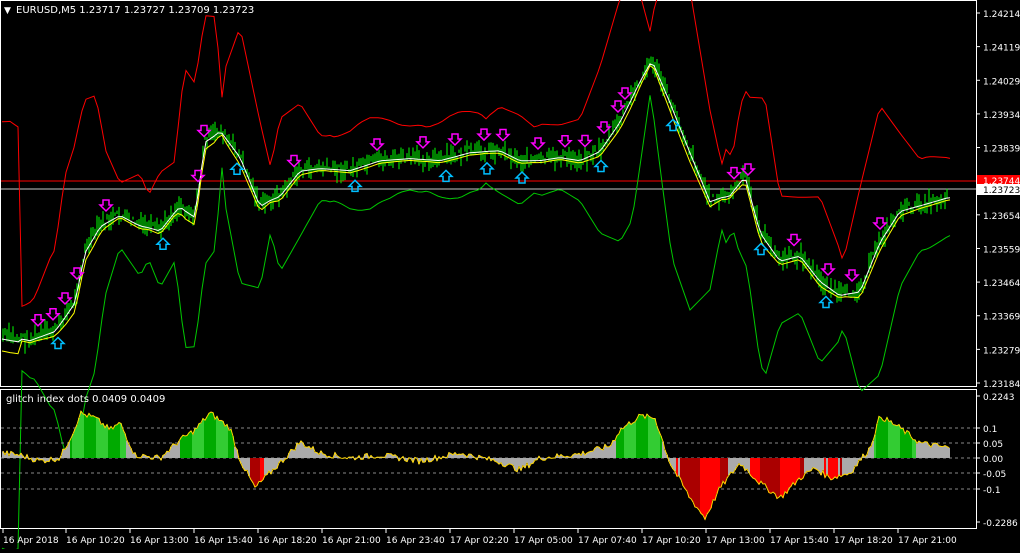 The width and height of the screenshot is (1020, 553). I want to click on indicator-level-label: -0.2286, so click(1000, 524).